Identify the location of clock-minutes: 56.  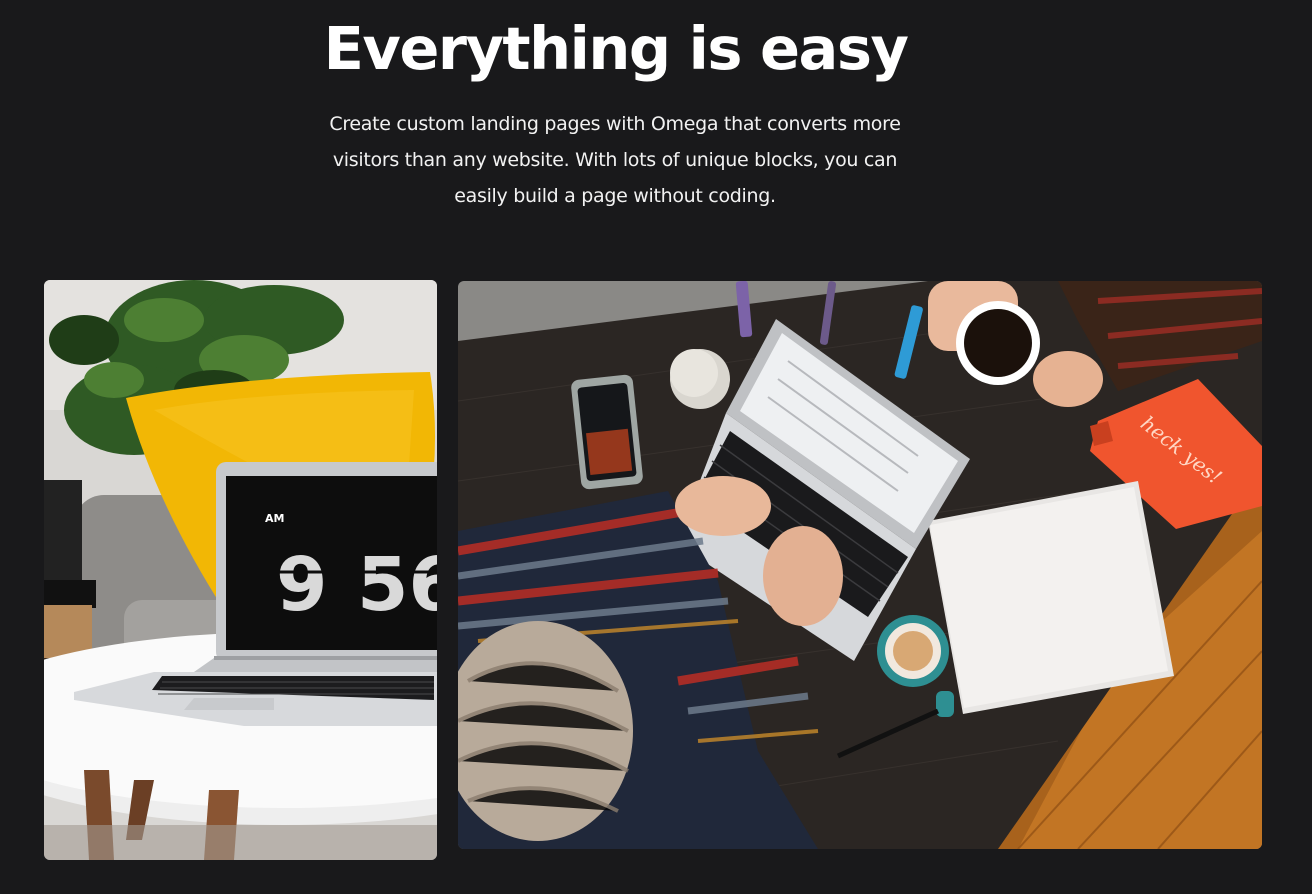
(397, 585).